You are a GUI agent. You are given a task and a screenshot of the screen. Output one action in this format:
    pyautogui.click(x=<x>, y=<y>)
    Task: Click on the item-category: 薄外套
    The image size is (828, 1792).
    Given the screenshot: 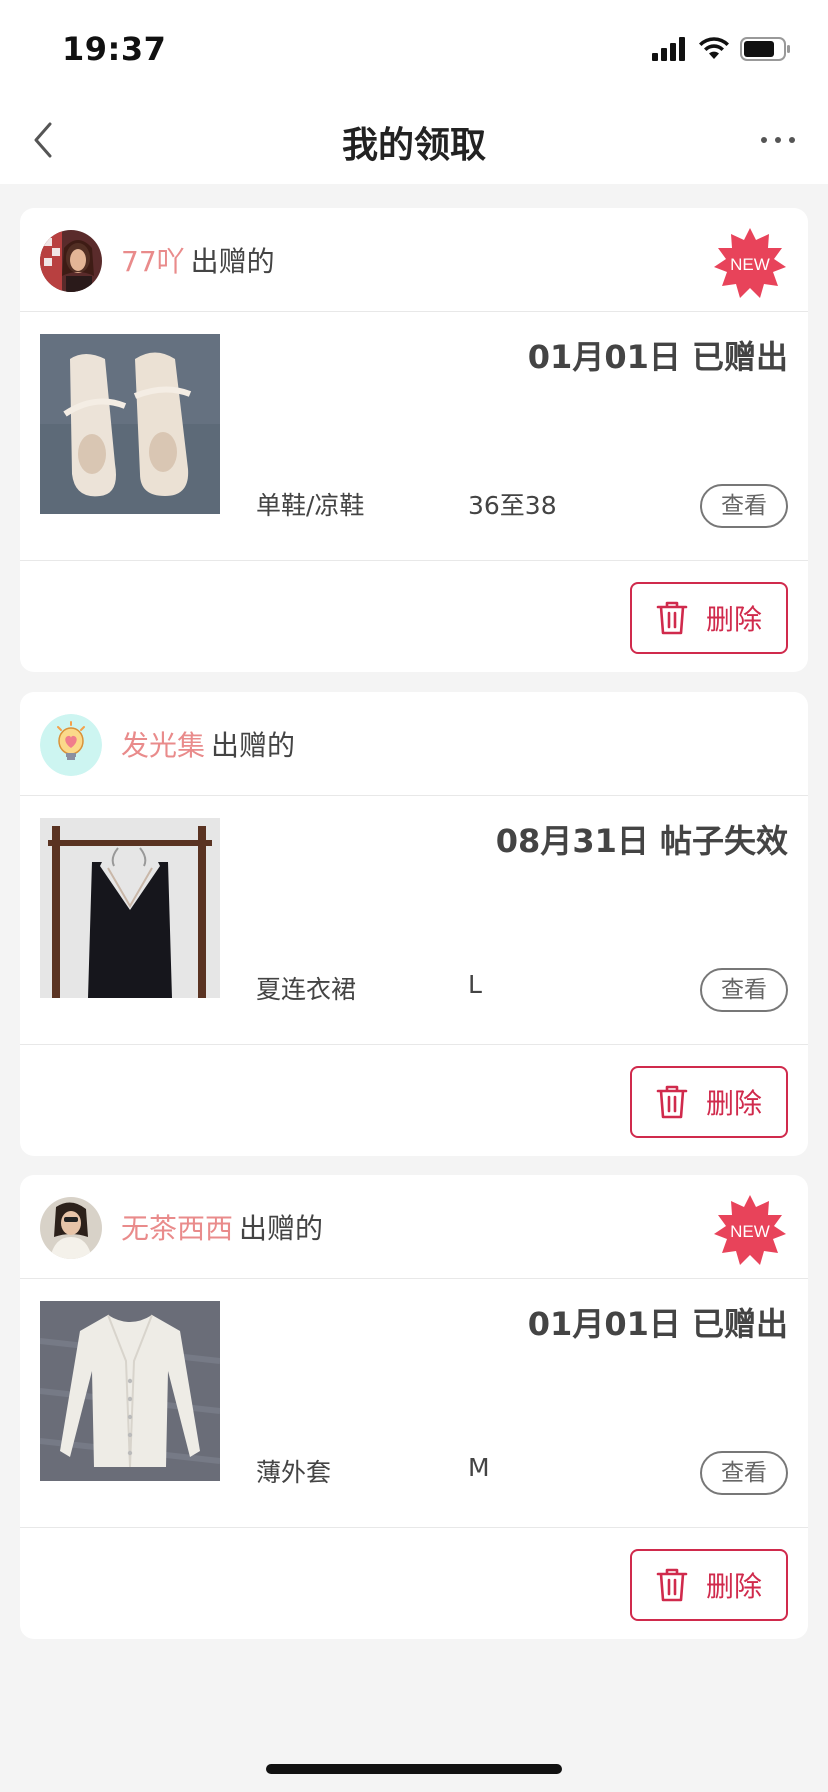 What is the action you would take?
    pyautogui.click(x=294, y=1472)
    